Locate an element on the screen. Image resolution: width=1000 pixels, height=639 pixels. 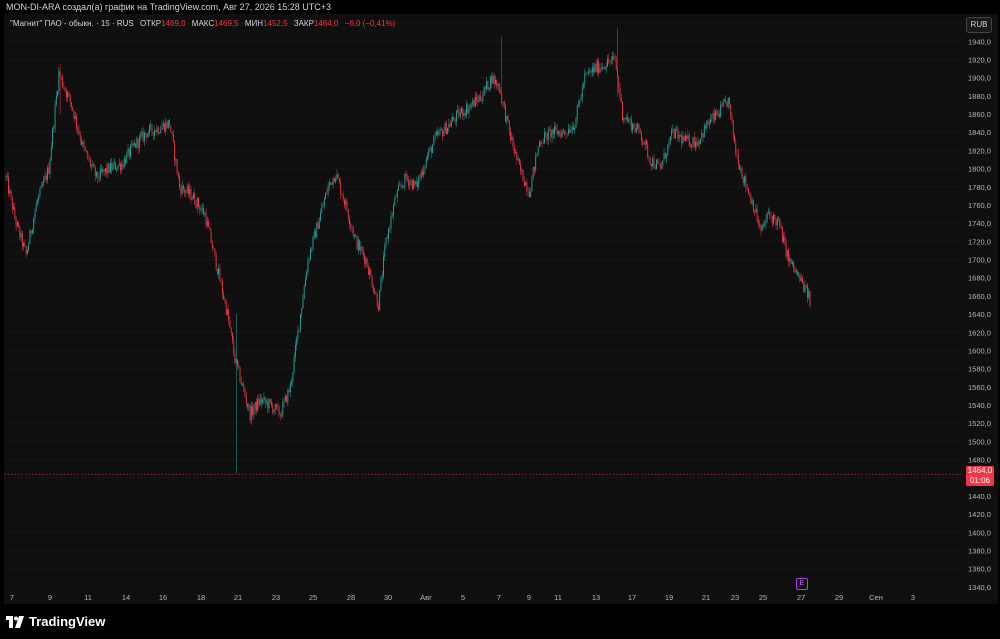
x-tick-label: 3 is located at coordinates (913, 597).